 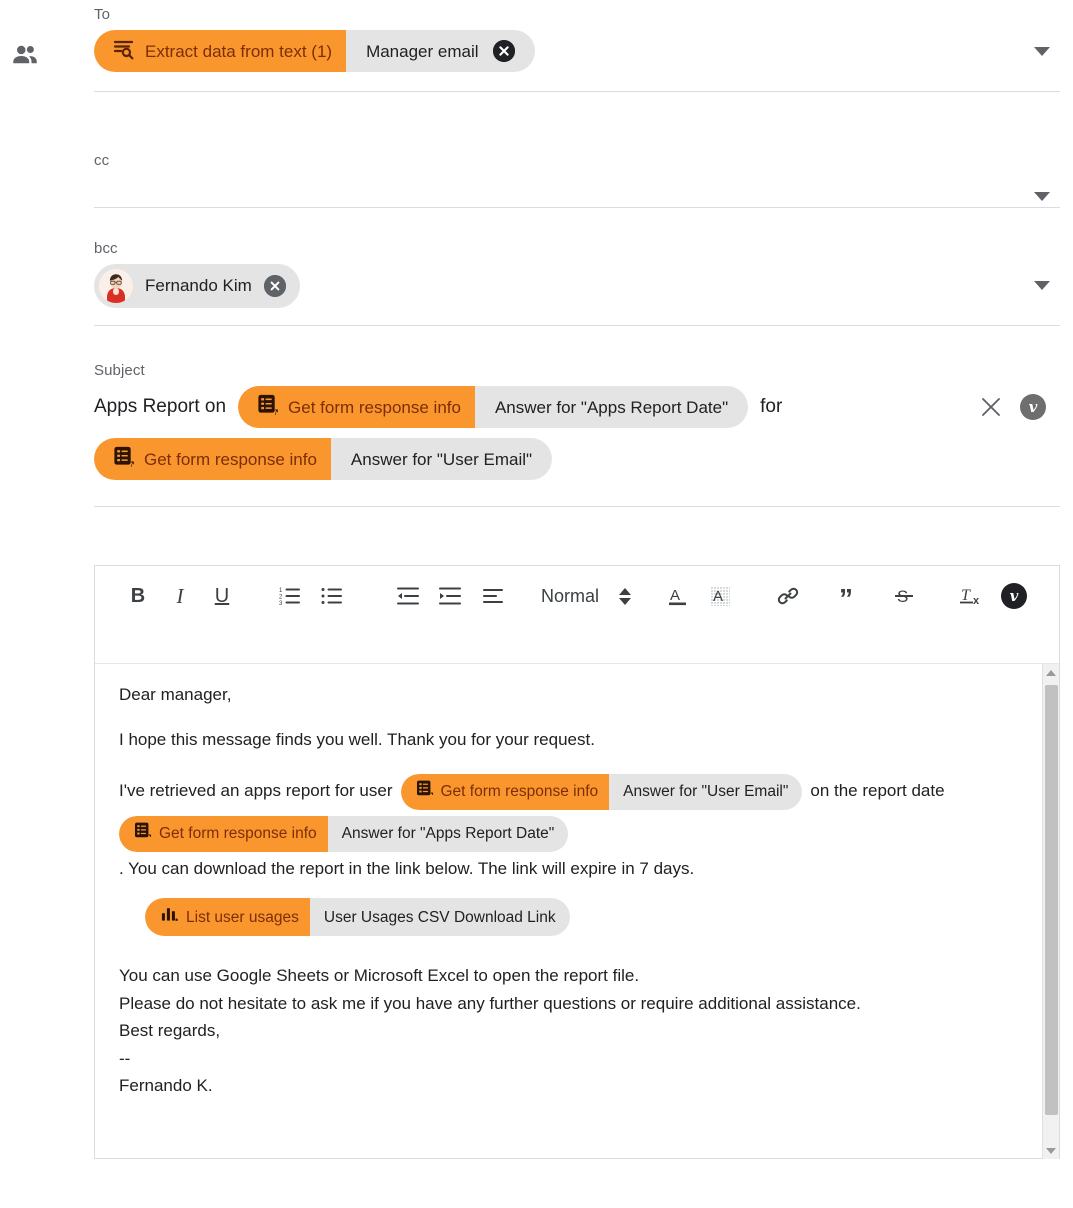 I want to click on svg-text: T, so click(x=966, y=595).